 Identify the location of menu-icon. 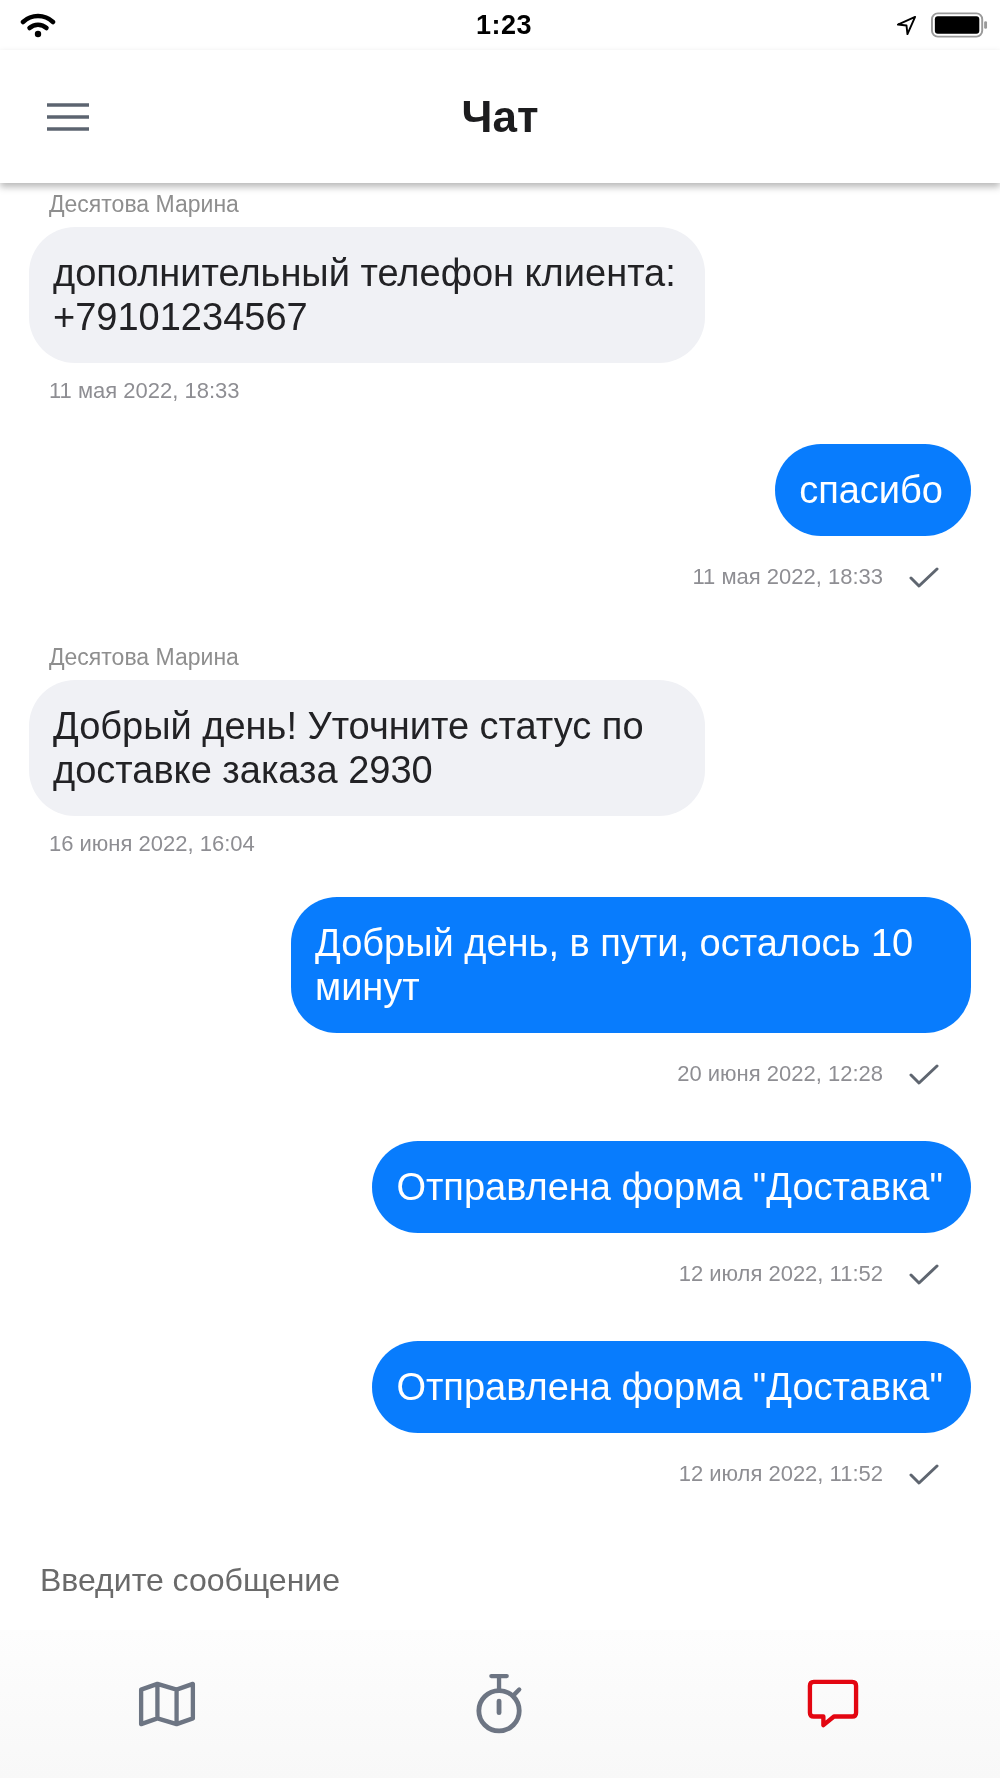
(68, 117).